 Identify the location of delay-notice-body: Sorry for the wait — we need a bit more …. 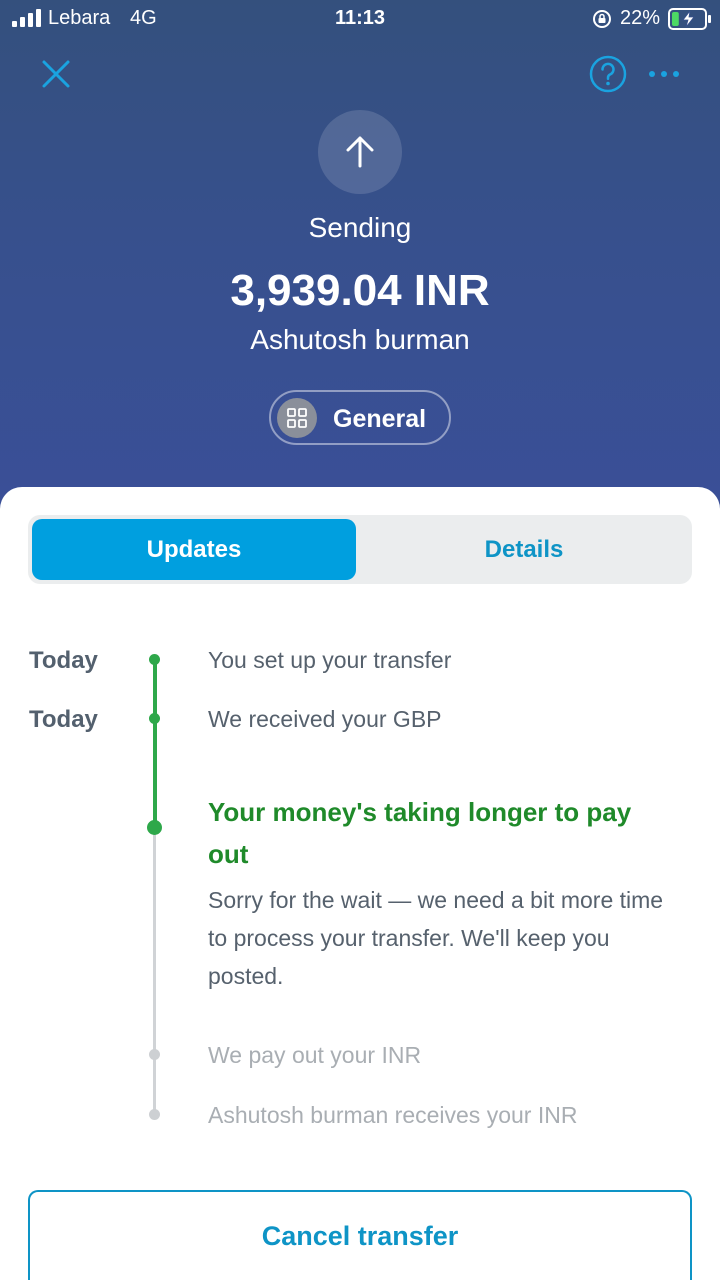
(436, 938).